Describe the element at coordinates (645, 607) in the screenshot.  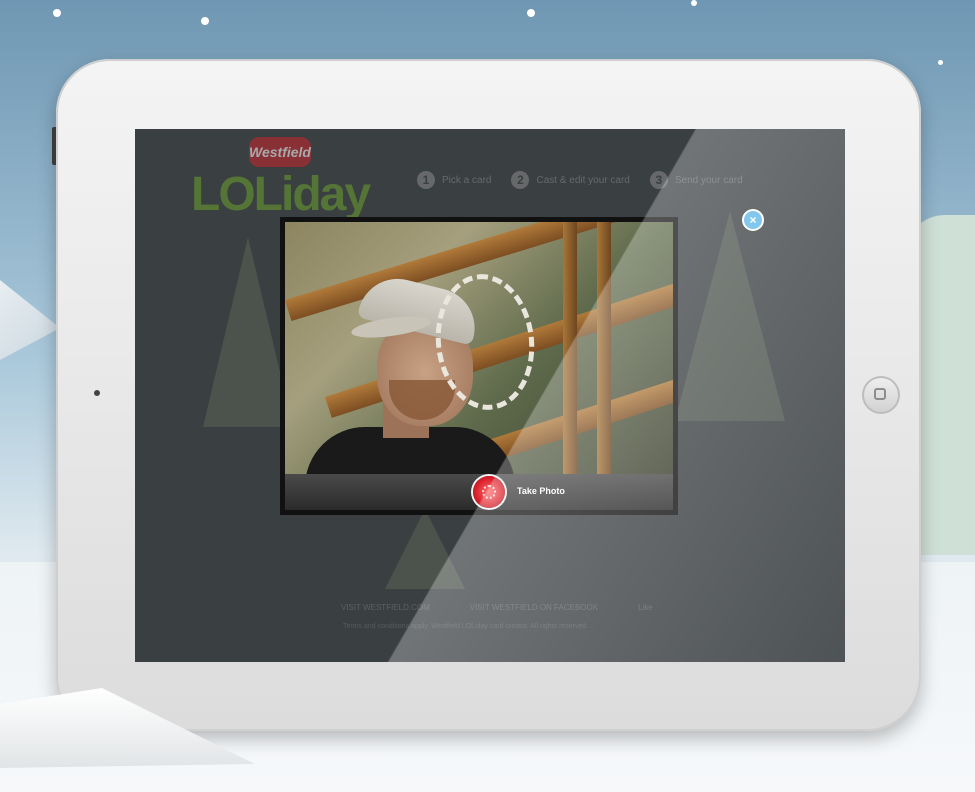
I see `facebook-like-button: Like` at that location.